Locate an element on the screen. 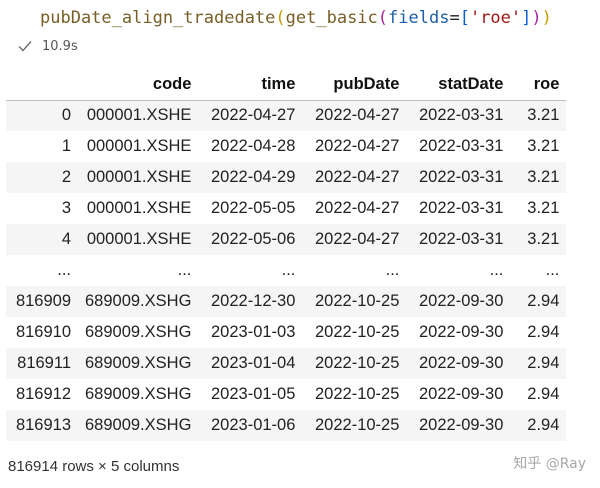  table-header-row: code time pubDate statDate roe is located at coordinates (286, 85).